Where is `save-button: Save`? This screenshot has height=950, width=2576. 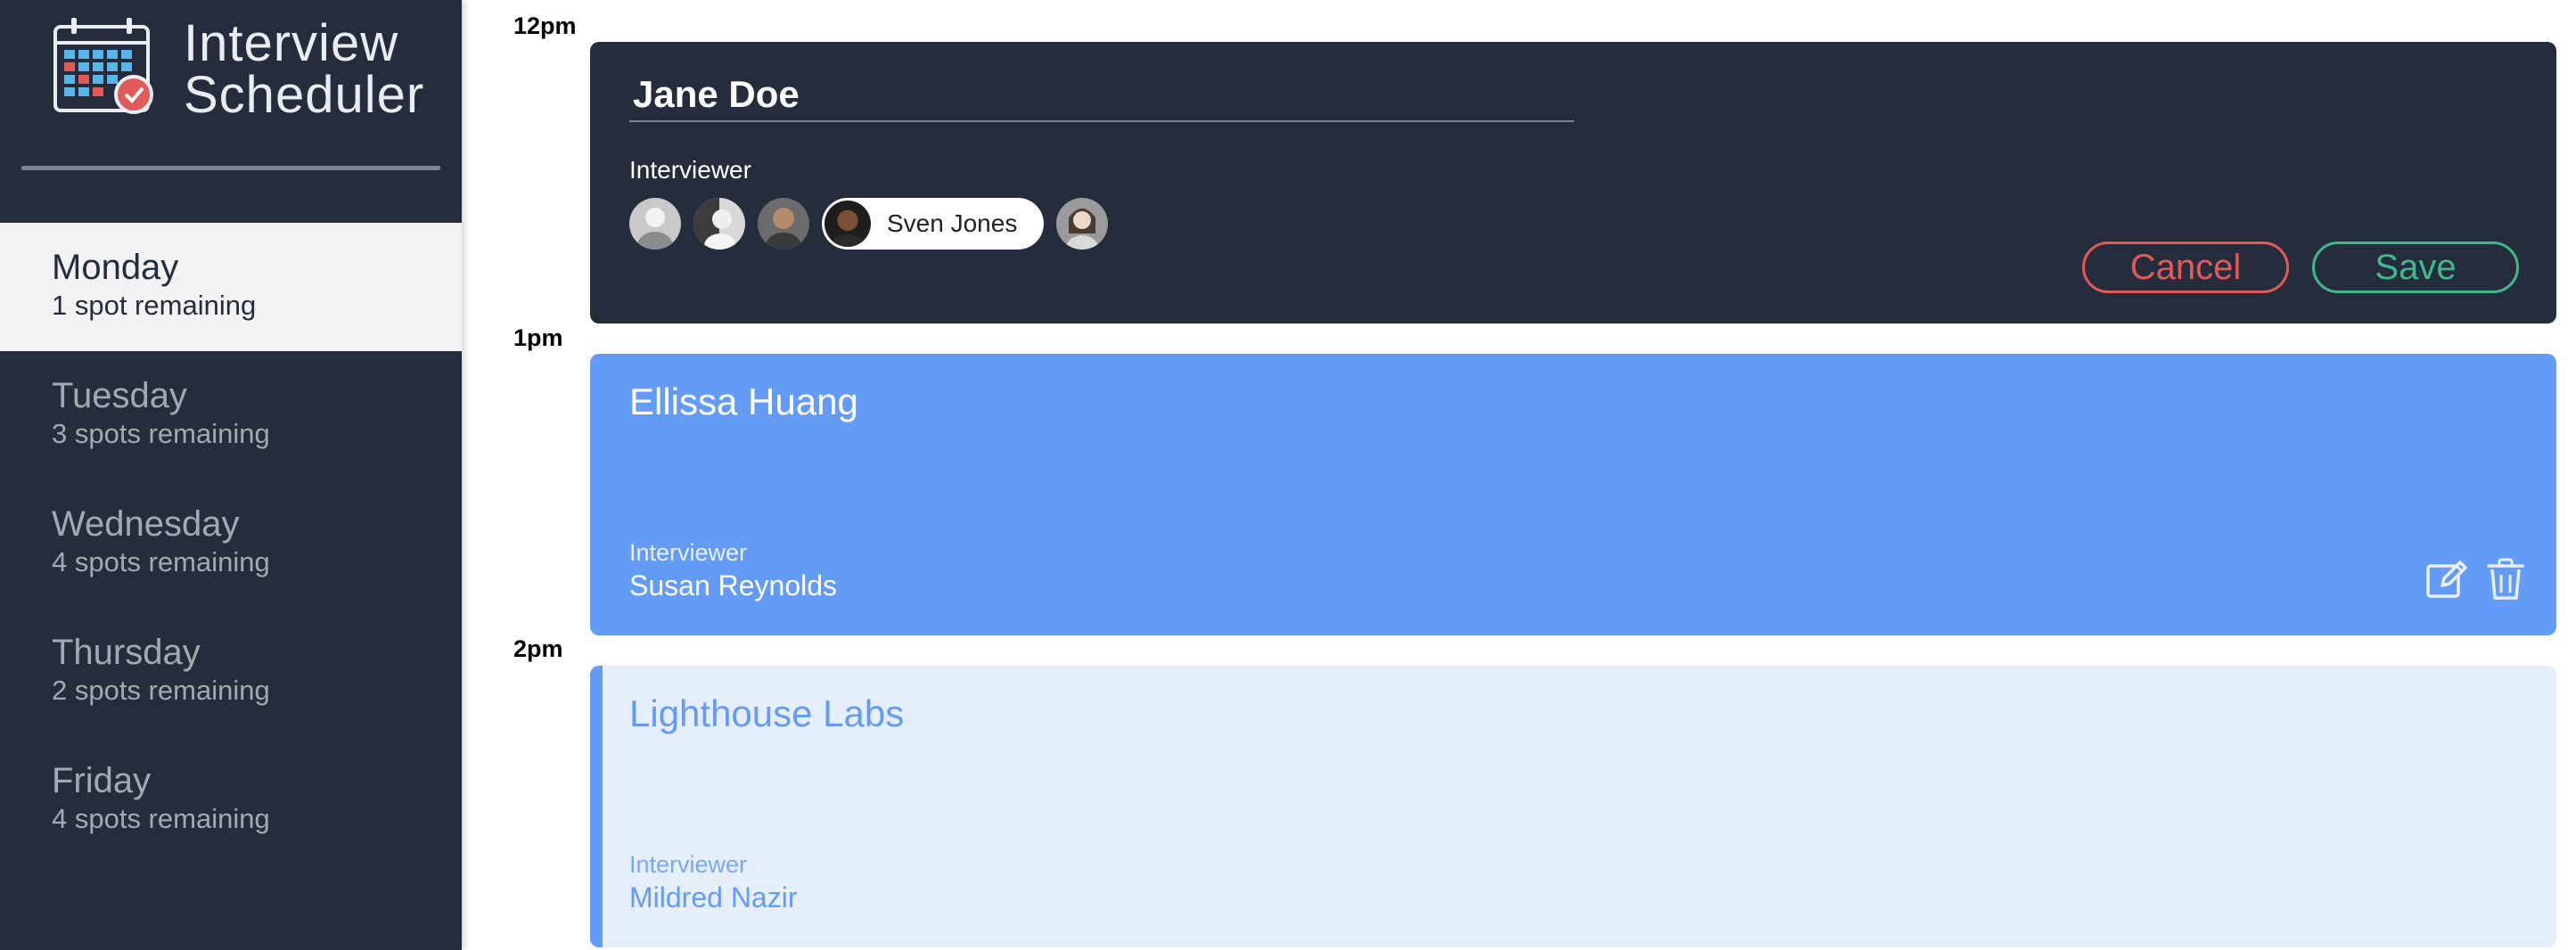
save-button: Save is located at coordinates (2415, 267).